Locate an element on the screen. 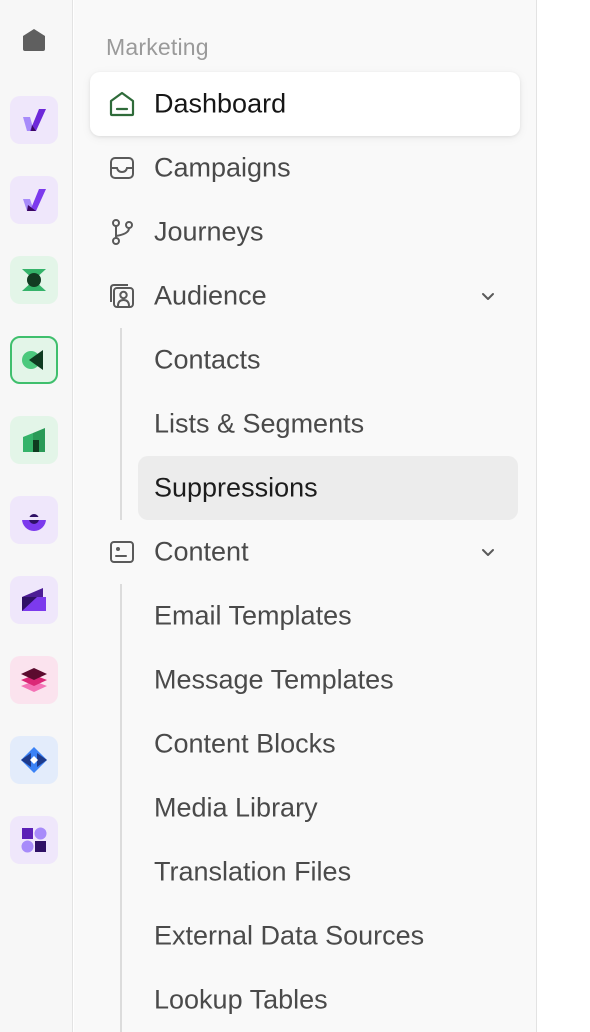 This screenshot has height=1032, width=590. home-icon is located at coordinates (34, 40).